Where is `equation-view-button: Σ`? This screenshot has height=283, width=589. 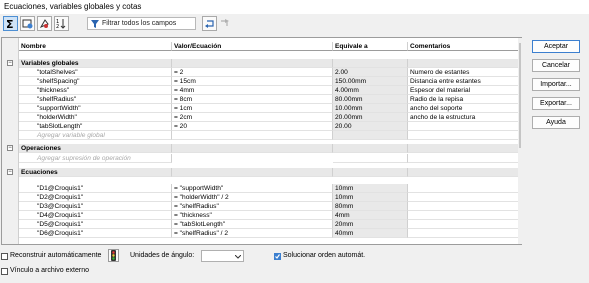 equation-view-button: Σ is located at coordinates (10, 23).